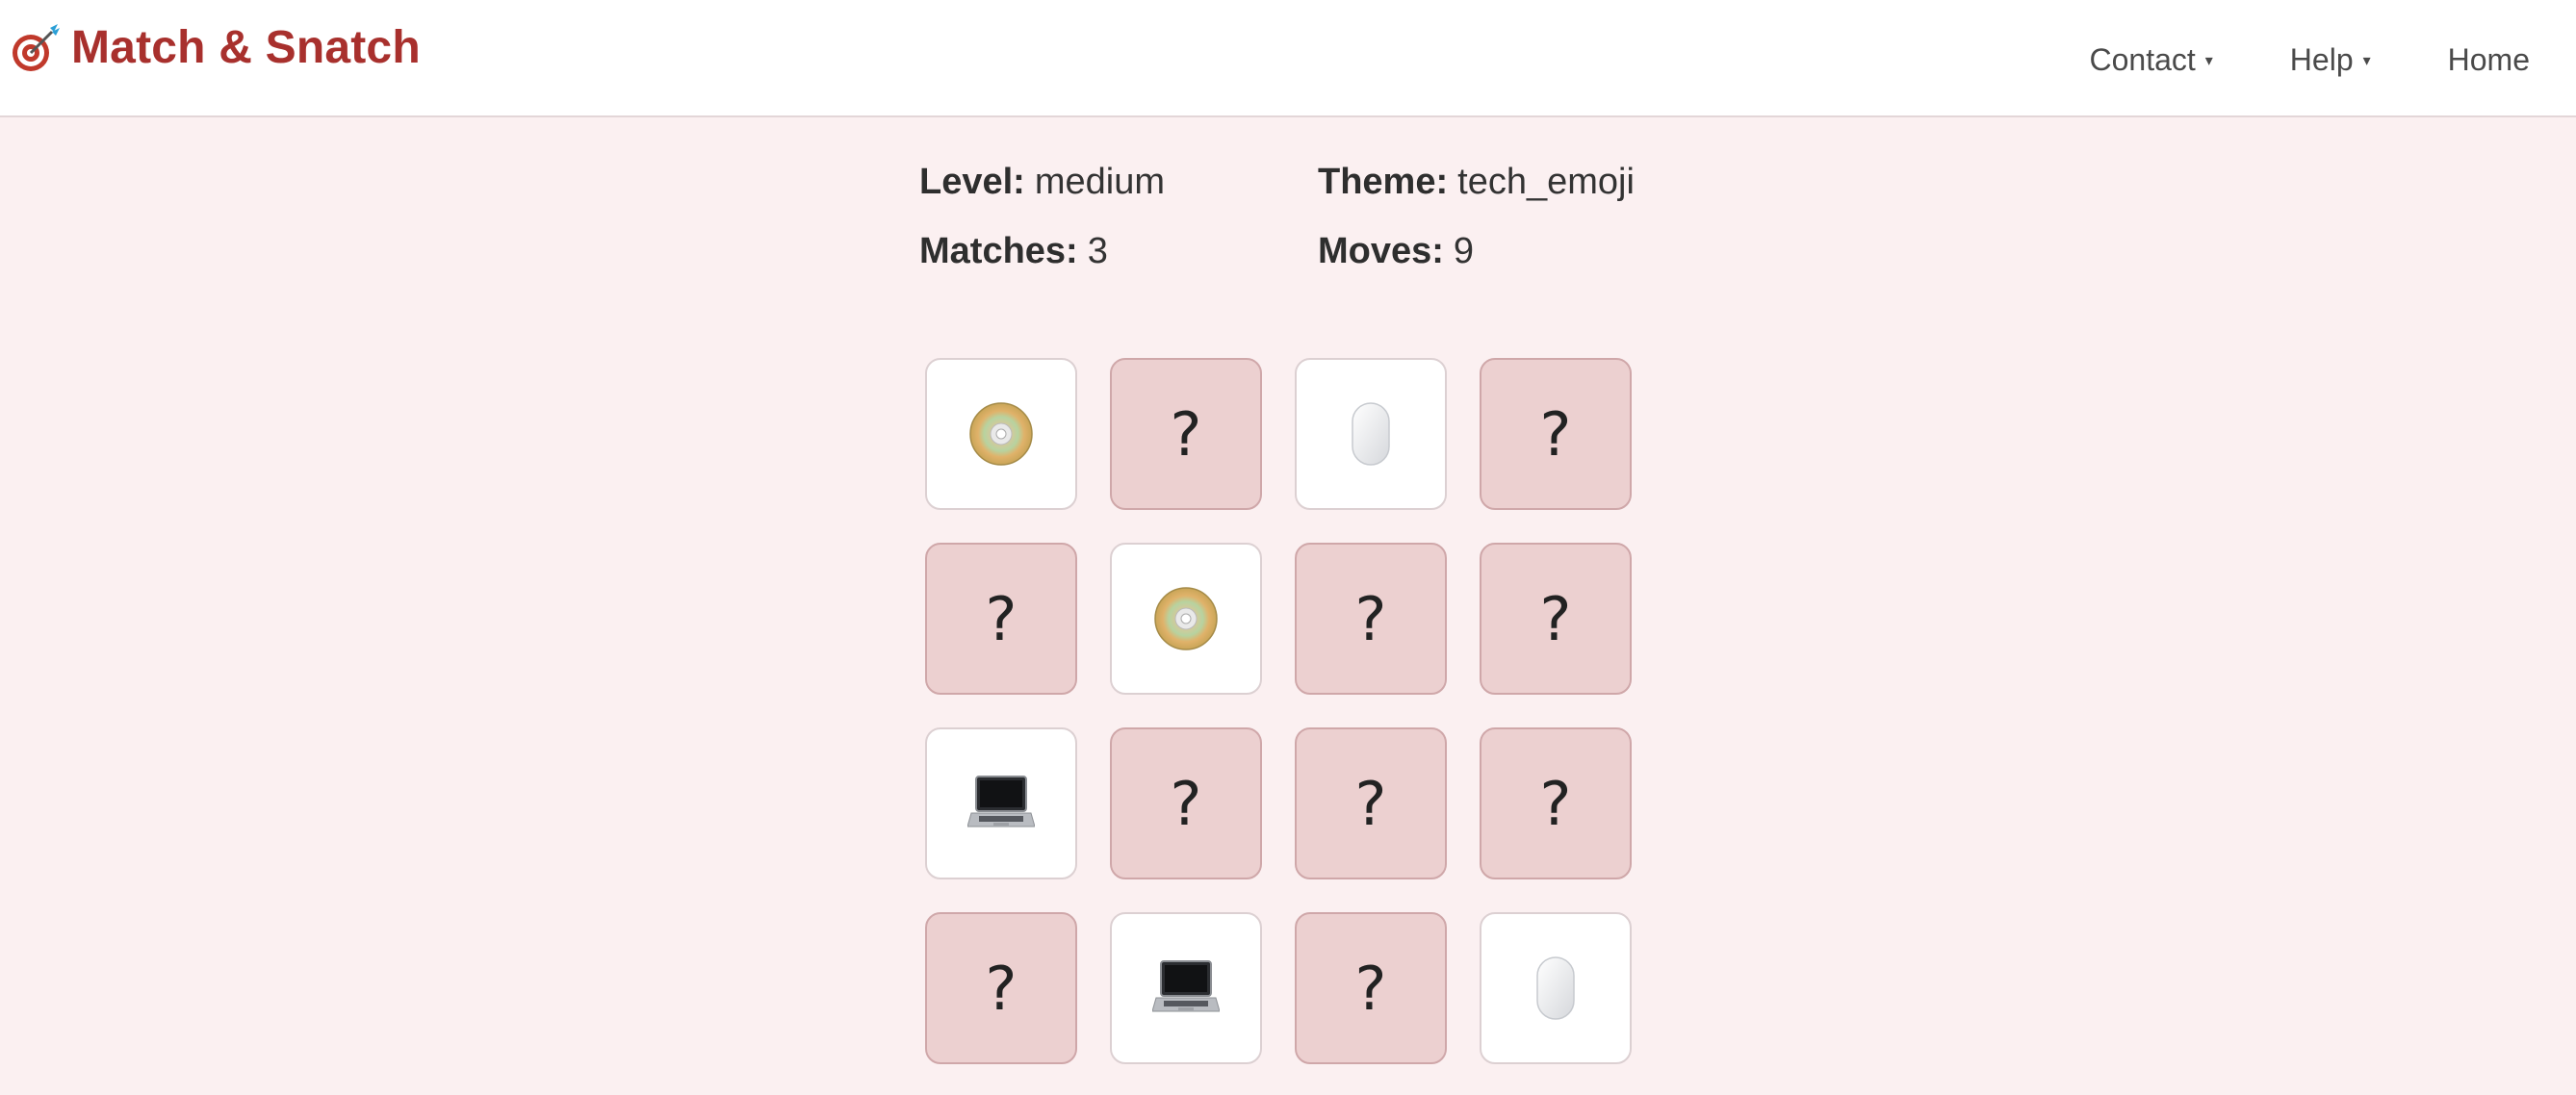 This screenshot has height=1095, width=2576. What do you see at coordinates (2271, 60) in the screenshot?
I see `nav-links: Contact ▾ Help ▾ Home` at bounding box center [2271, 60].